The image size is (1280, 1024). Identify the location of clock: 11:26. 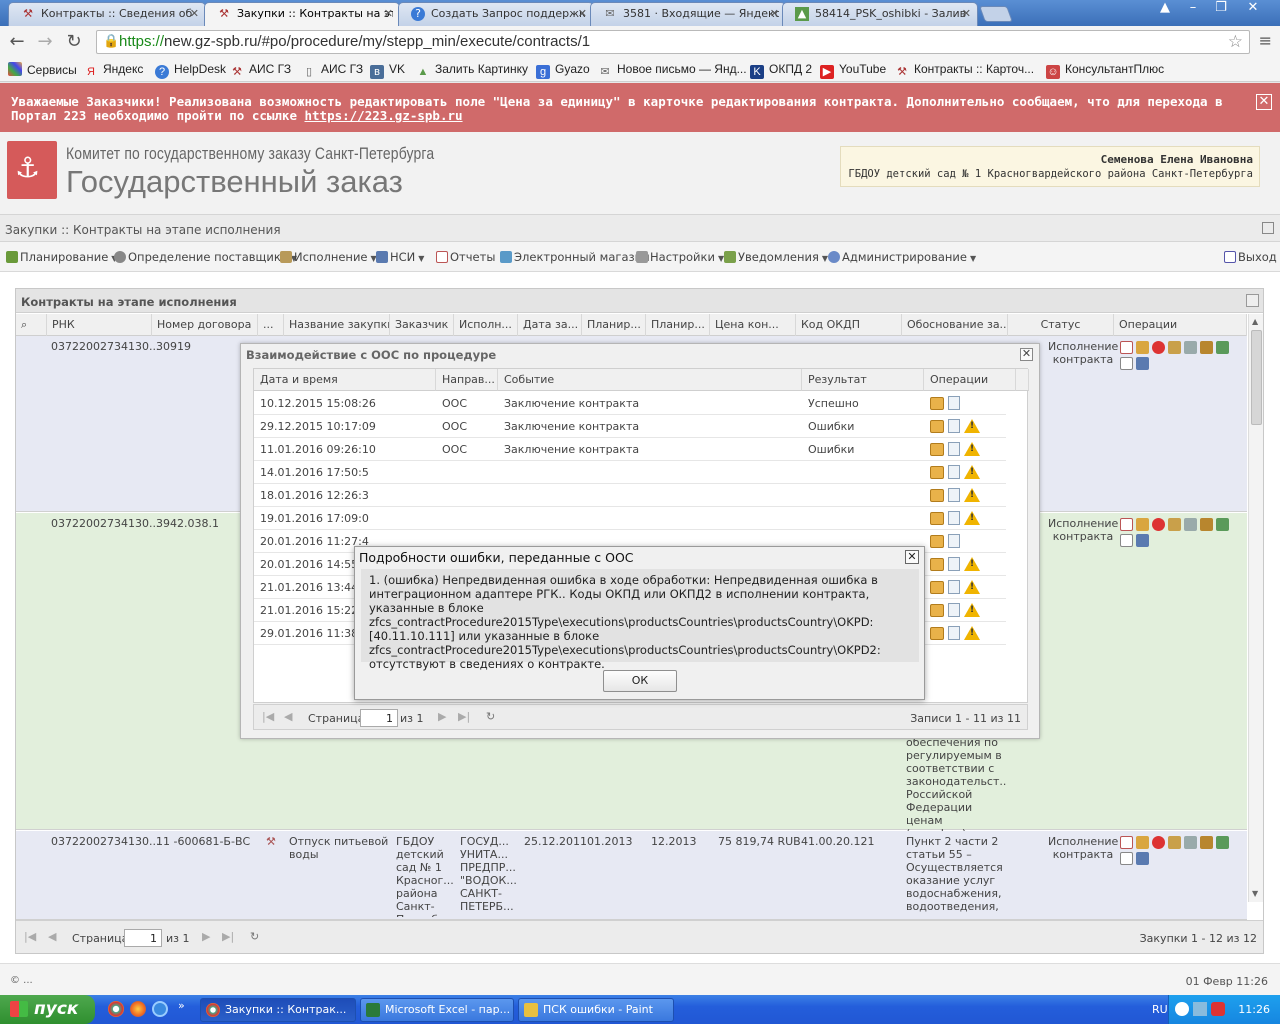
(1254, 1009).